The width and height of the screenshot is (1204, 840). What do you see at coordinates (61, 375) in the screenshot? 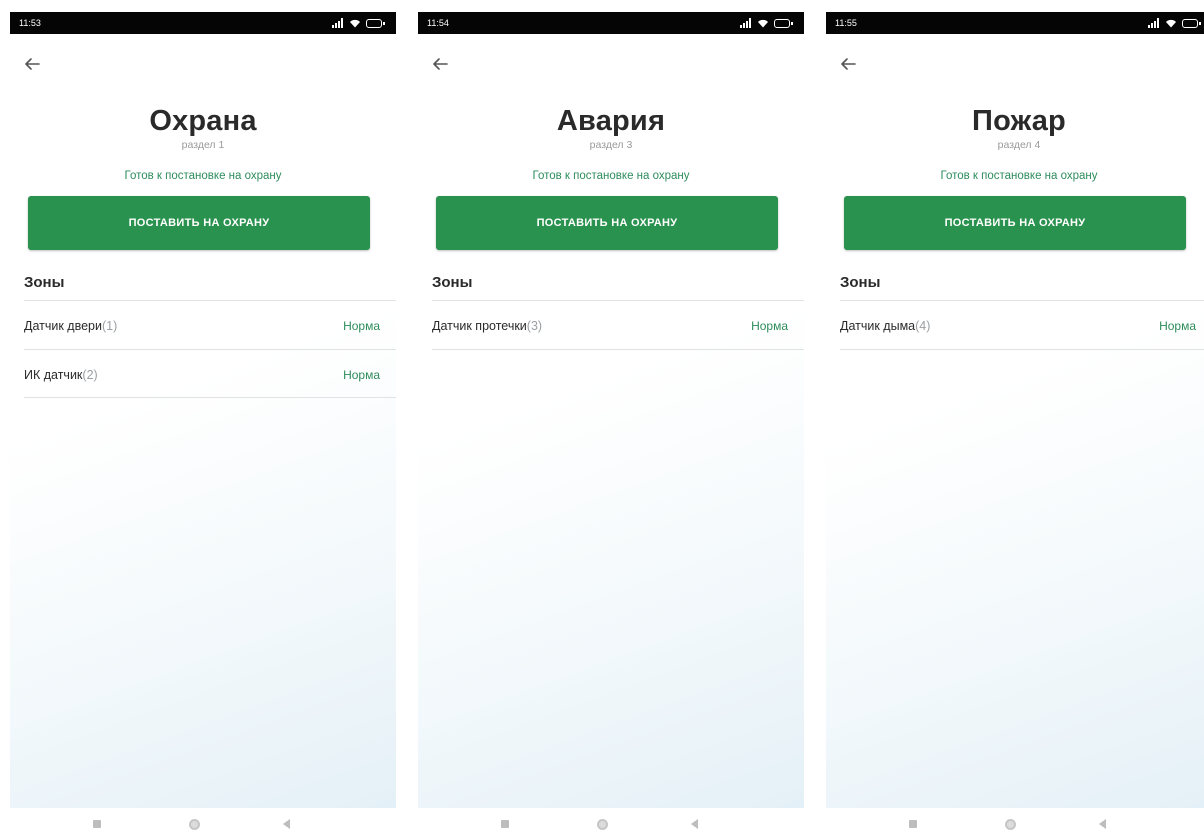
I see `zone-name: ИК датчик(2)` at bounding box center [61, 375].